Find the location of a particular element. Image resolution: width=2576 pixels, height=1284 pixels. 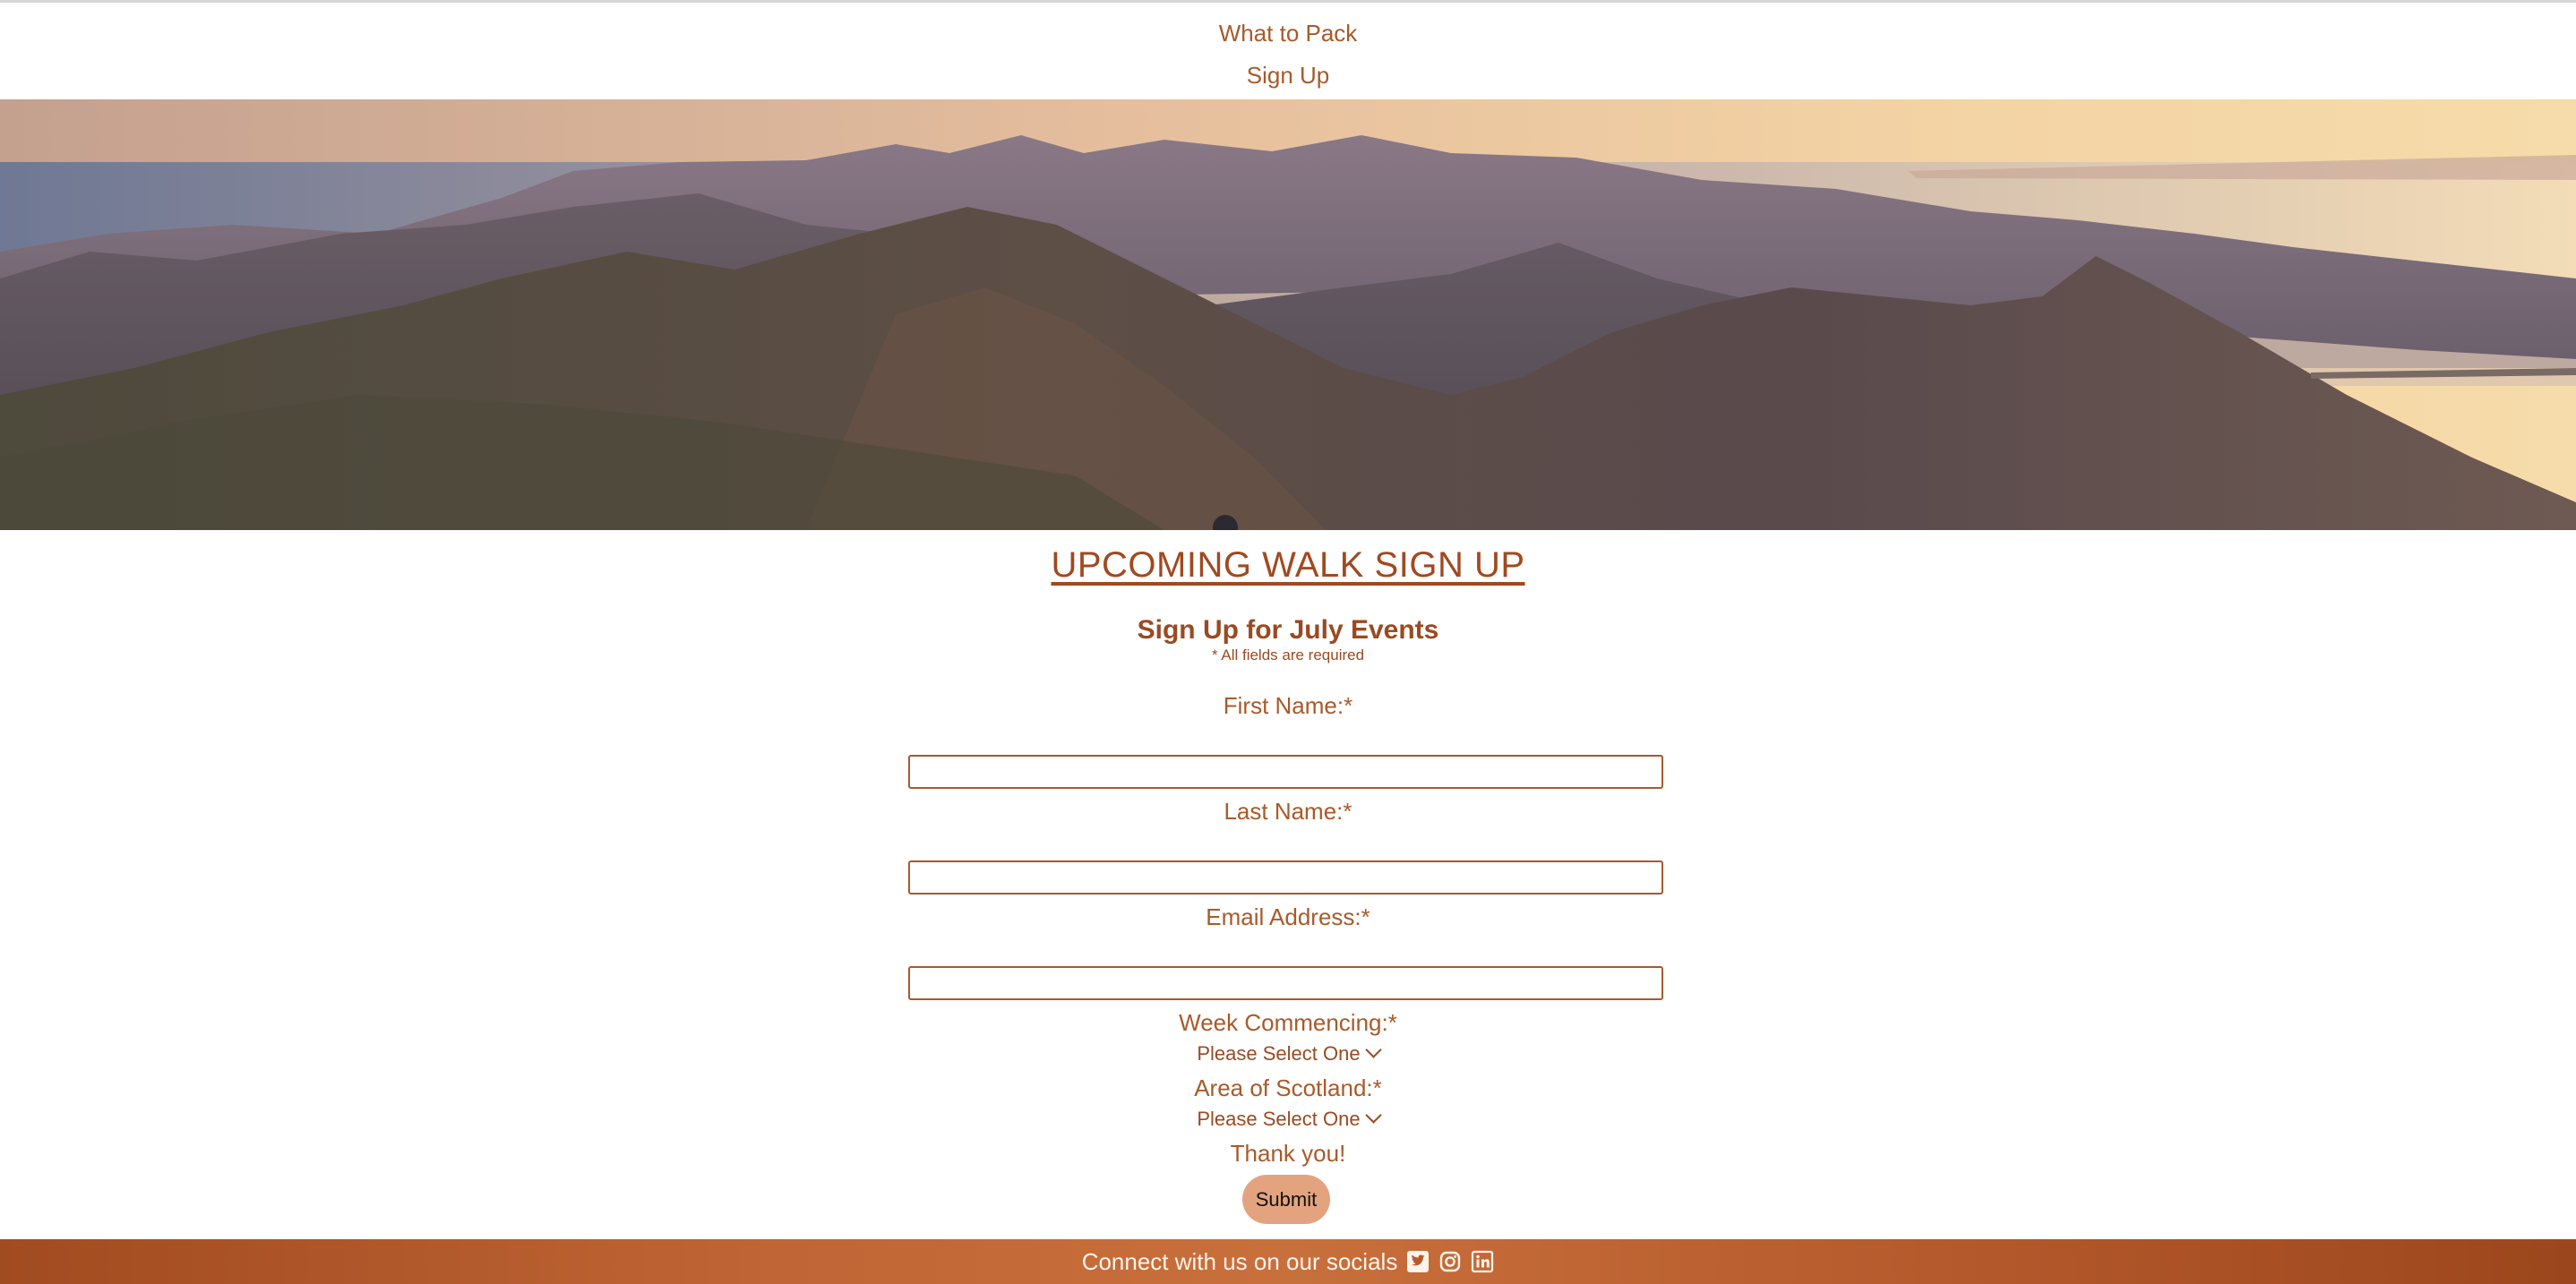

last-name-label: Last Name:* is located at coordinates (1288, 811).